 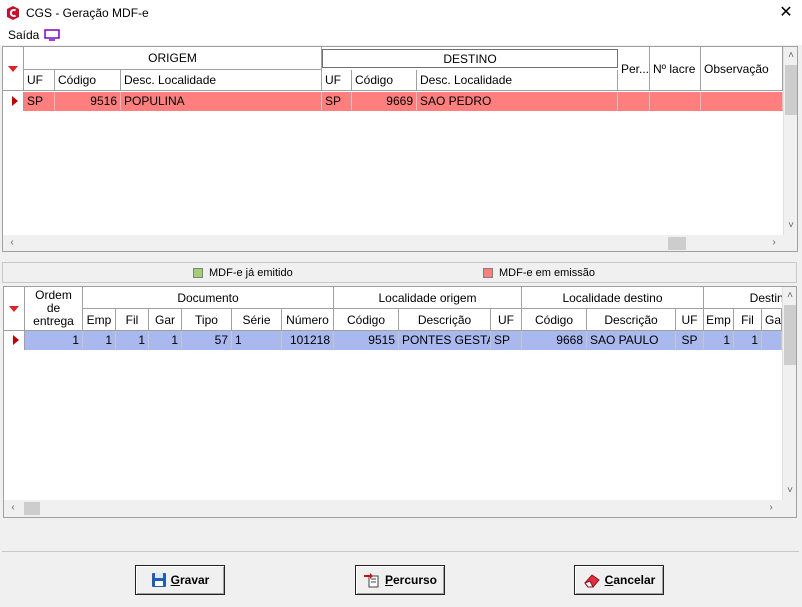 I want to click on table-row: SP 9516 POPULINA SP 9669 SAO PEDRO, so click(x=393, y=101).